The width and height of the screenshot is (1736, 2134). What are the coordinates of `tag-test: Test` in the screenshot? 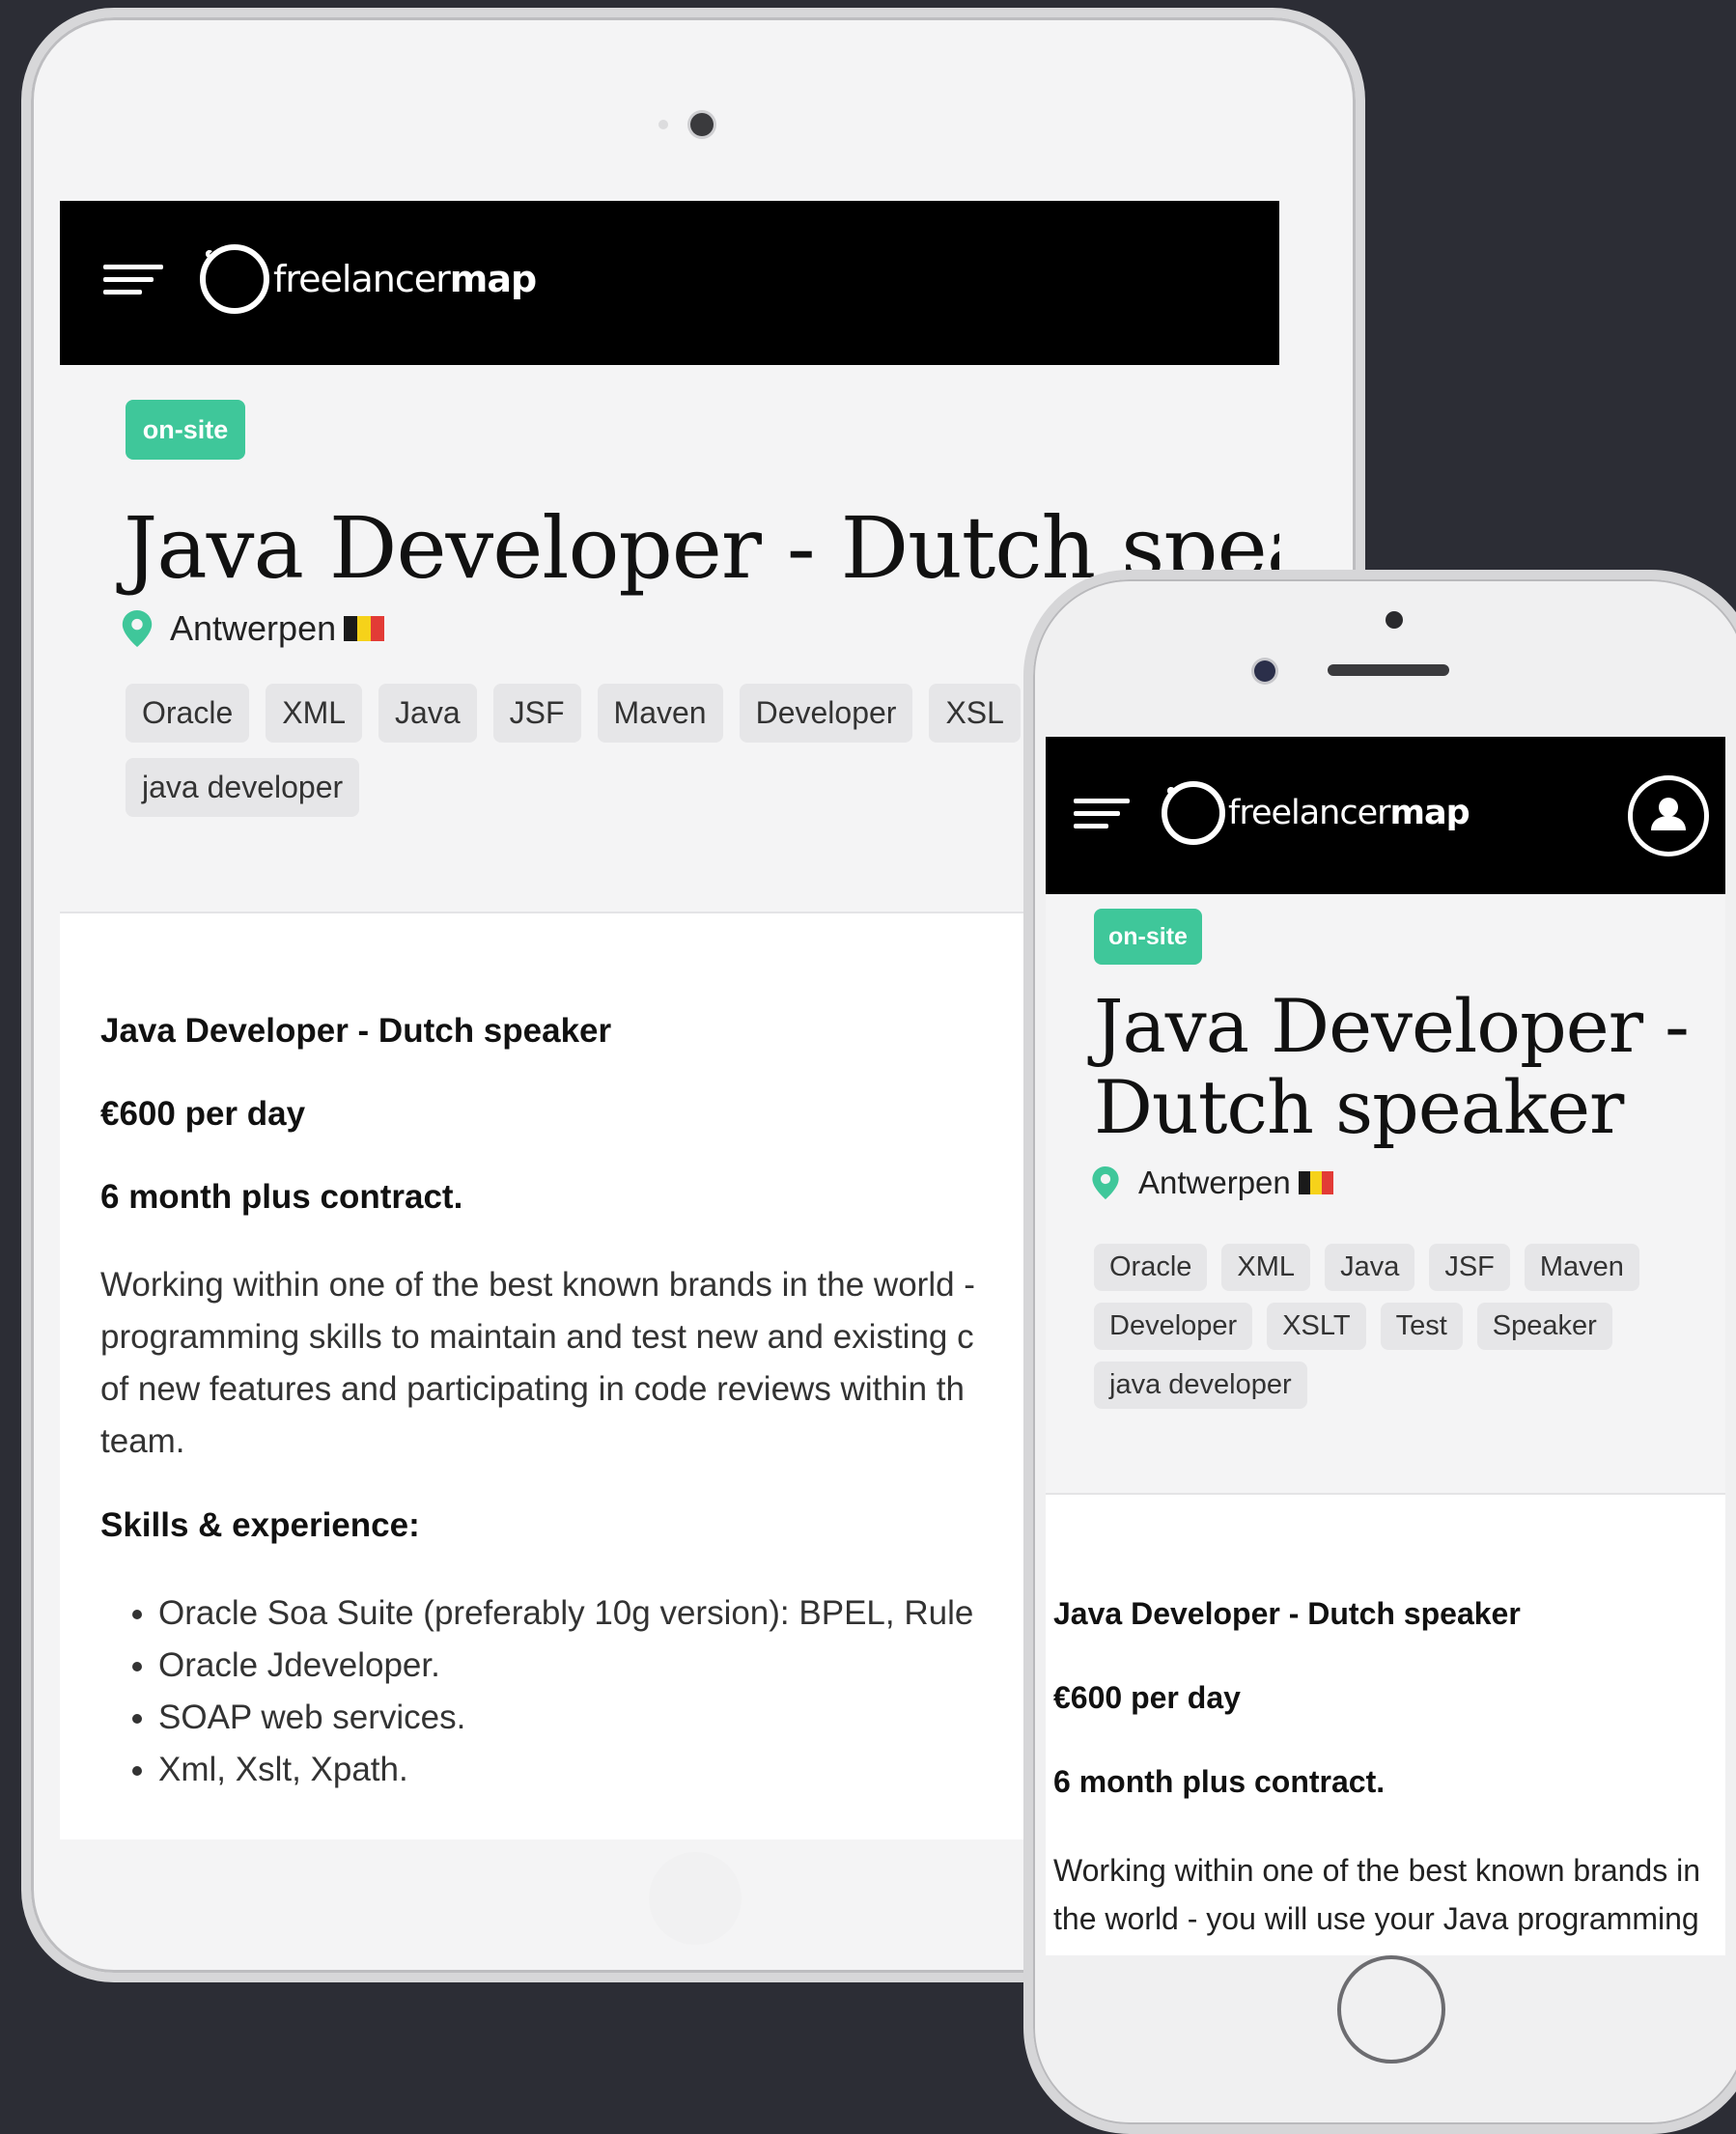 It's located at (1422, 1326).